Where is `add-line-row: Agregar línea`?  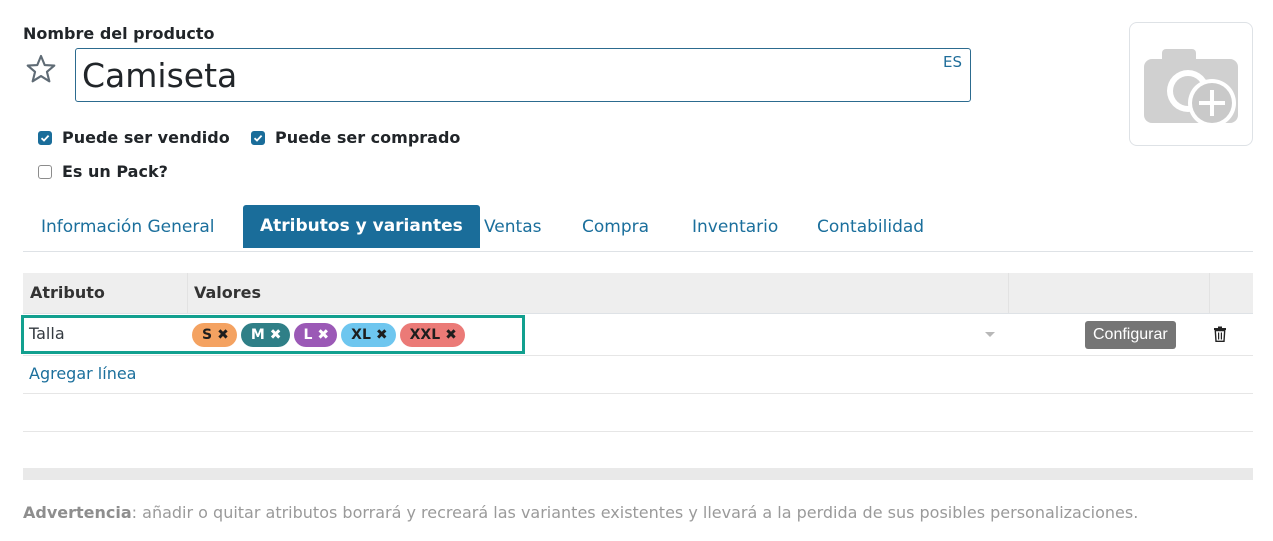 add-line-row: Agregar línea is located at coordinates (638, 375).